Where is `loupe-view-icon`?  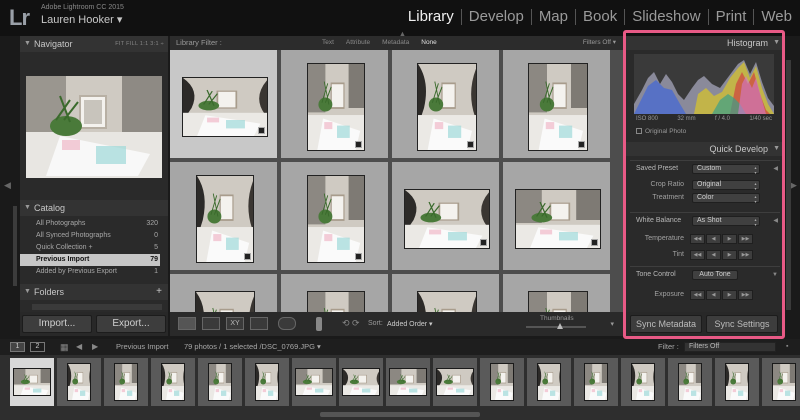 loupe-view-icon is located at coordinates (211, 323).